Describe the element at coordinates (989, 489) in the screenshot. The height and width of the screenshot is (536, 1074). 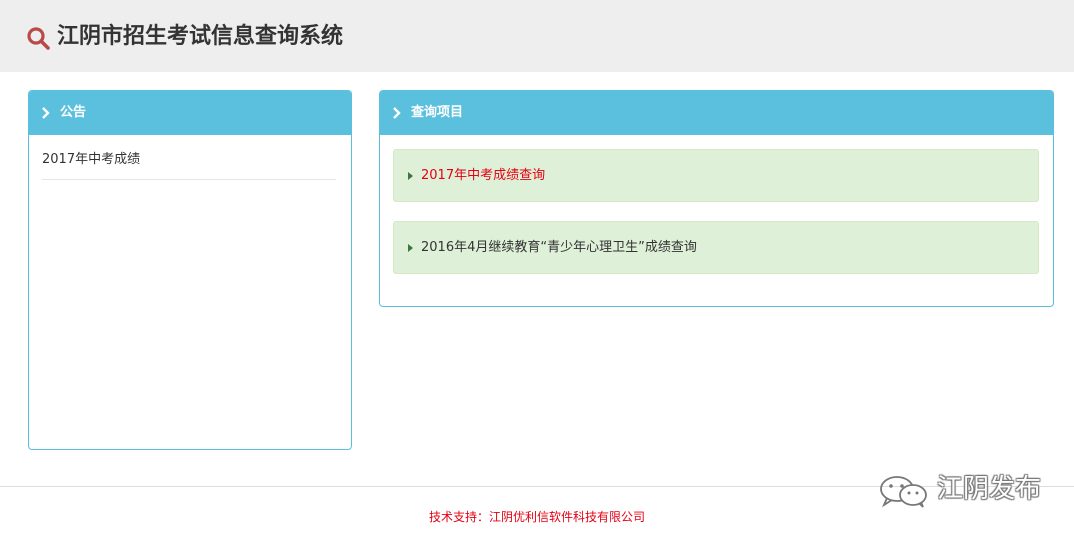
I see `watermark-text: 江阴发布` at that location.